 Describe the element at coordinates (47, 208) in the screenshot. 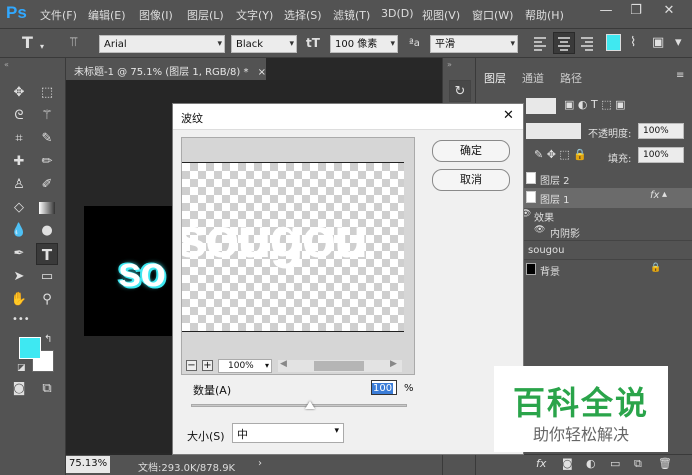

I see `gradient-tool-icon` at that location.